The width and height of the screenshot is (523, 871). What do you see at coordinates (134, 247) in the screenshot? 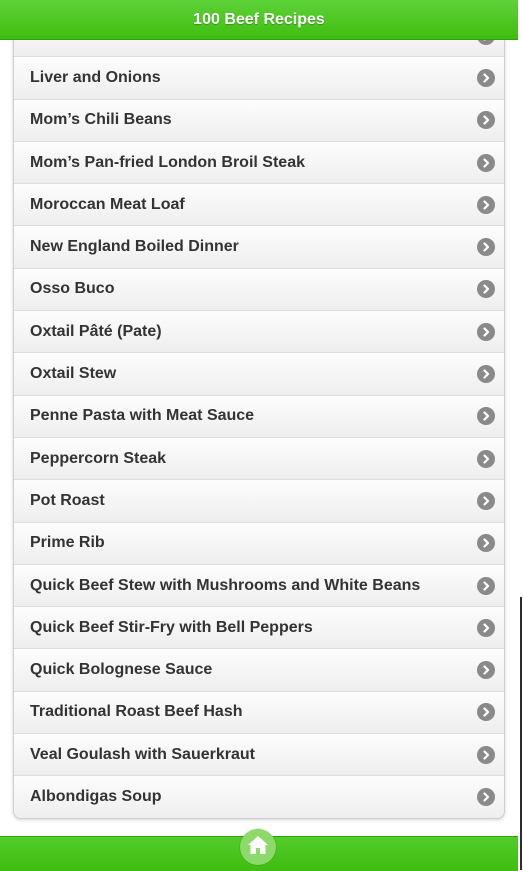
I see `list-item-label: New England Boiled Dinner` at bounding box center [134, 247].